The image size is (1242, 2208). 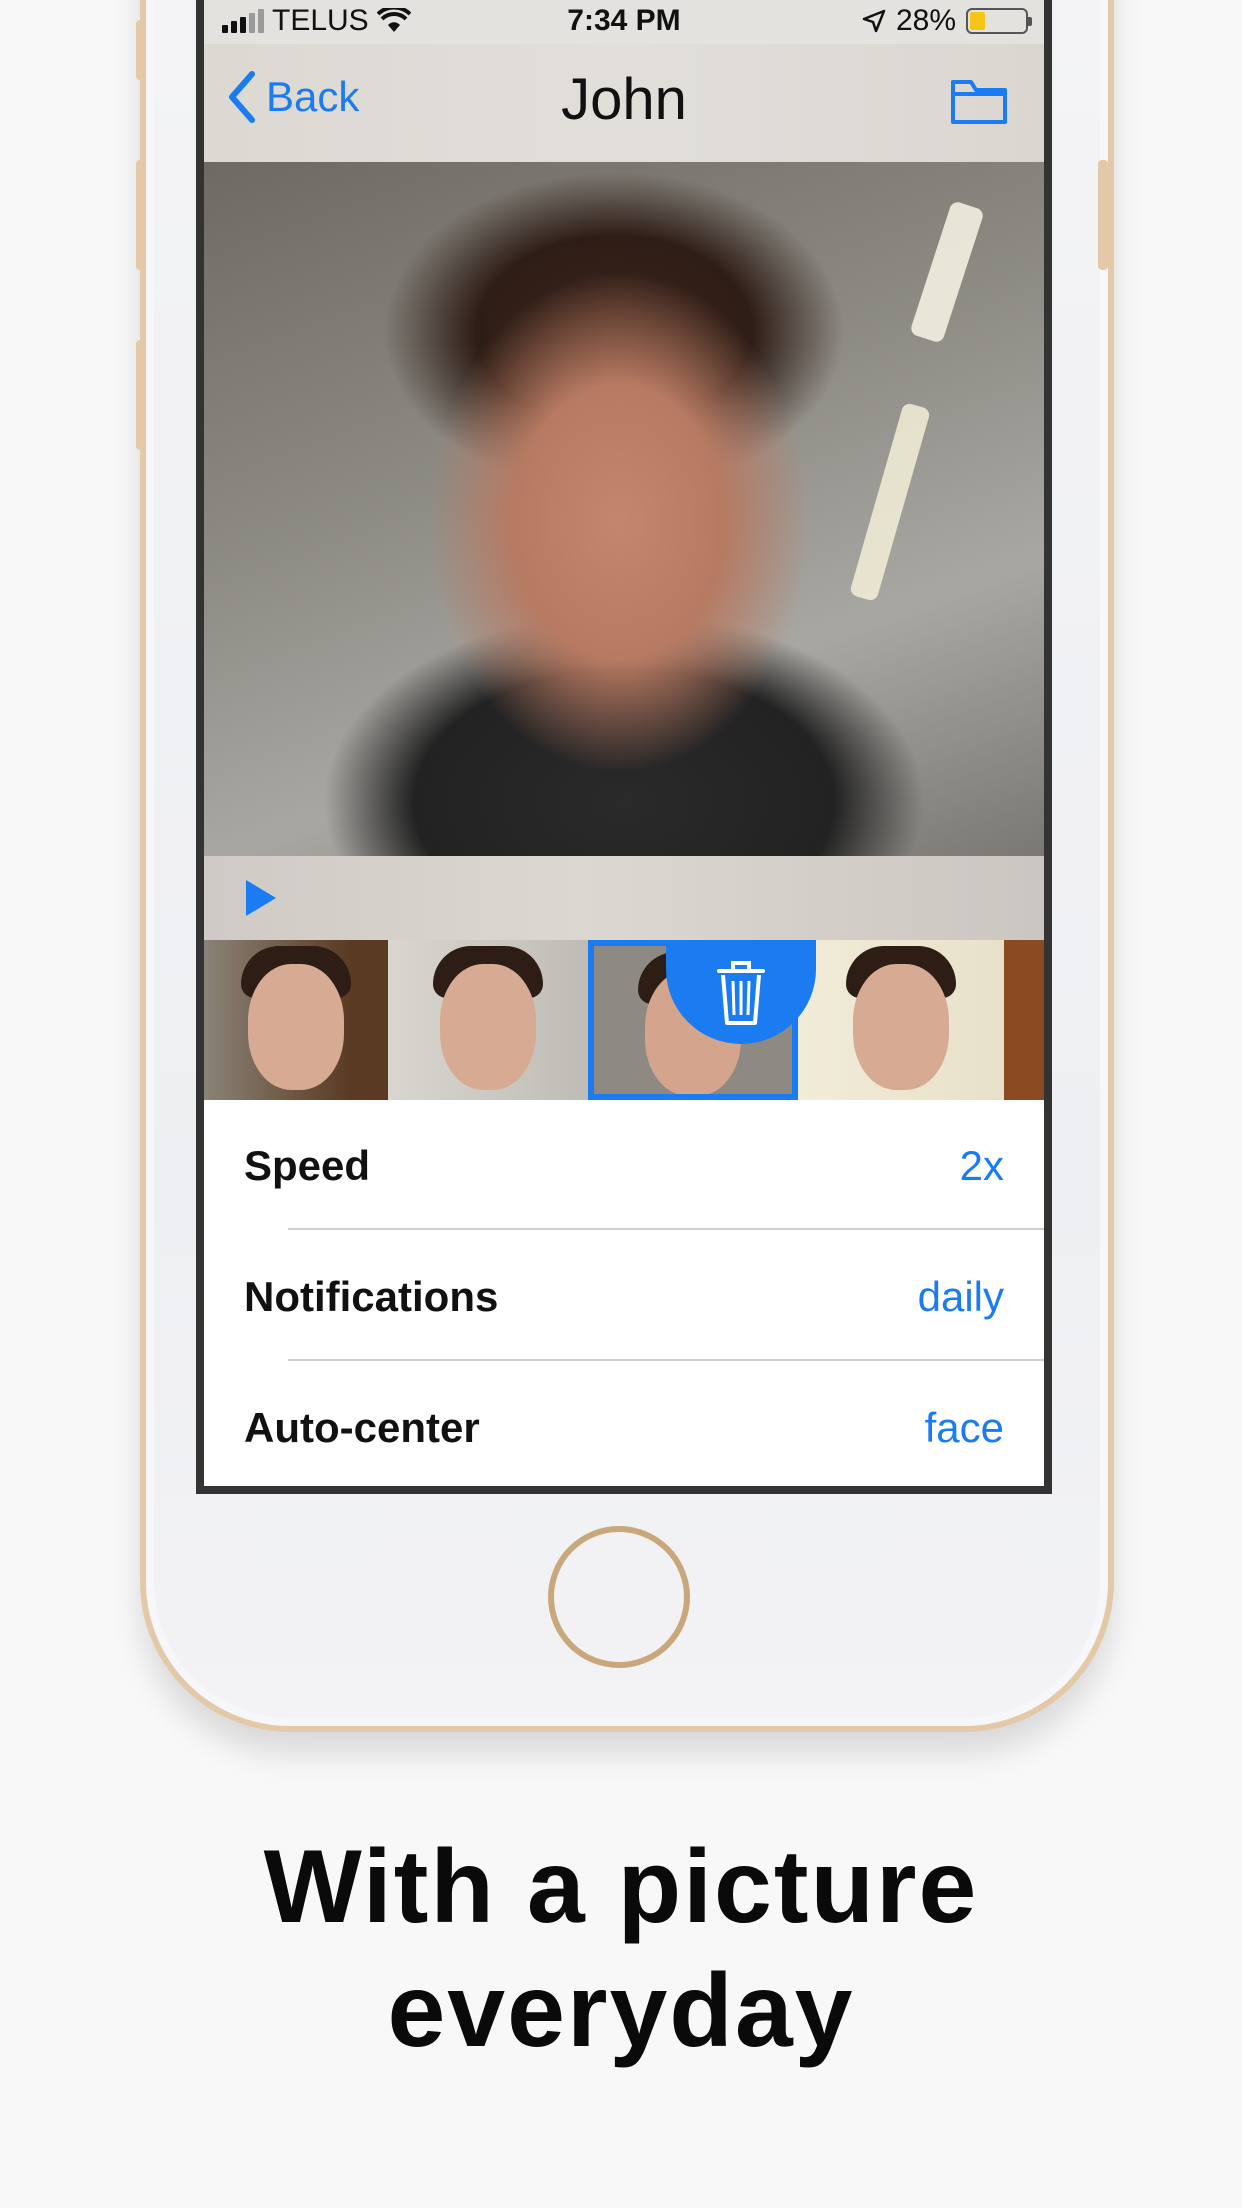 I want to click on play-icon, so click(x=261, y=898).